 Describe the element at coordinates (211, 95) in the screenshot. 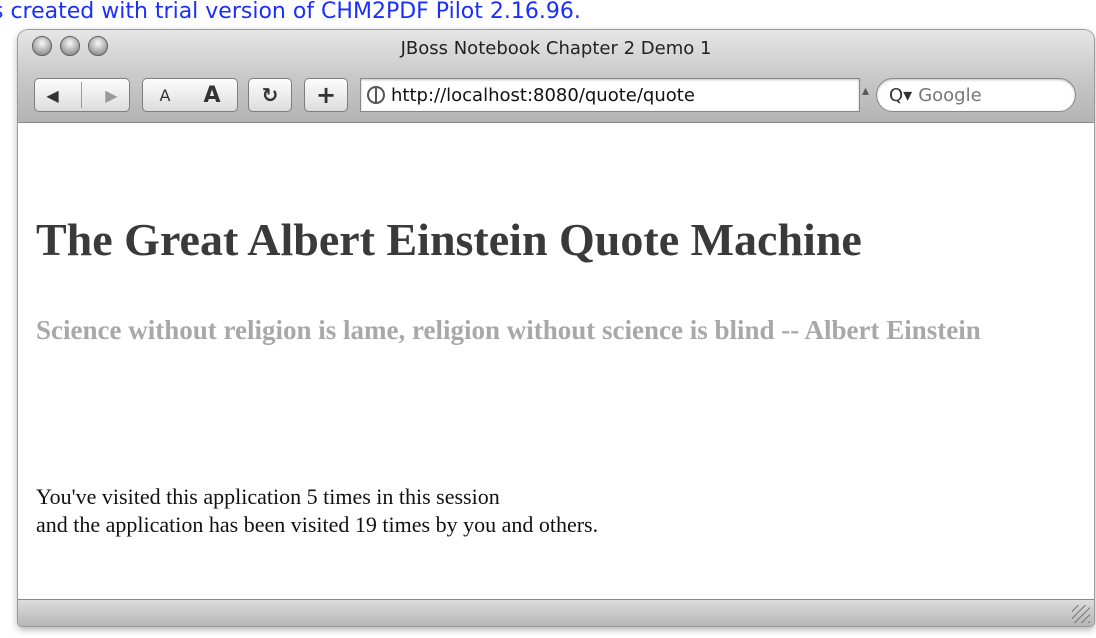

I see `text-larger-button: A` at that location.